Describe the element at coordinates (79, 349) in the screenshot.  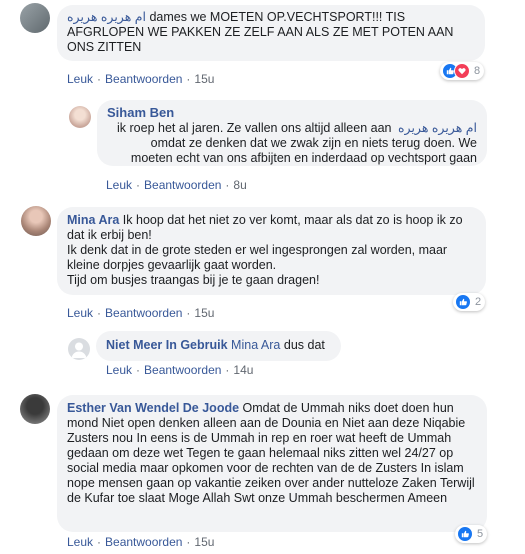
I see `default-avatar-icon` at that location.